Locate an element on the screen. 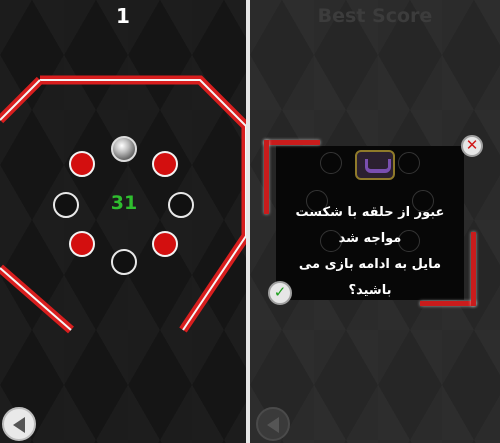 The width and height of the screenshot is (500, 443). ball-icon is located at coordinates (124, 149).